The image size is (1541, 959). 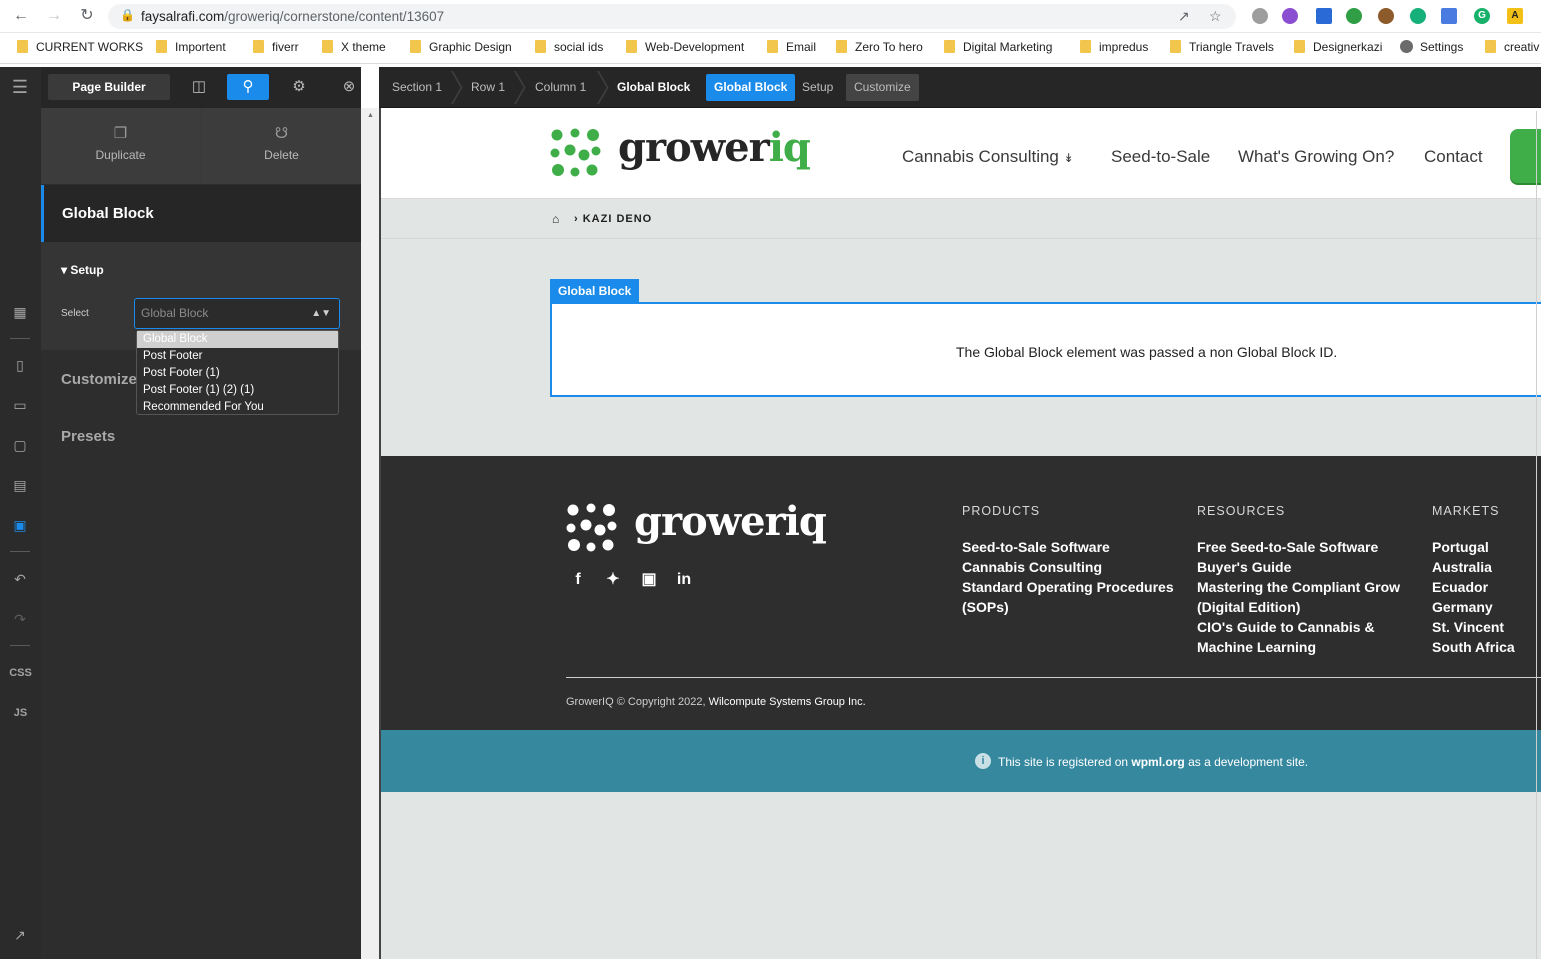 What do you see at coordinates (20, 485) in the screenshot?
I see `laptop-view-icon: ▤` at bounding box center [20, 485].